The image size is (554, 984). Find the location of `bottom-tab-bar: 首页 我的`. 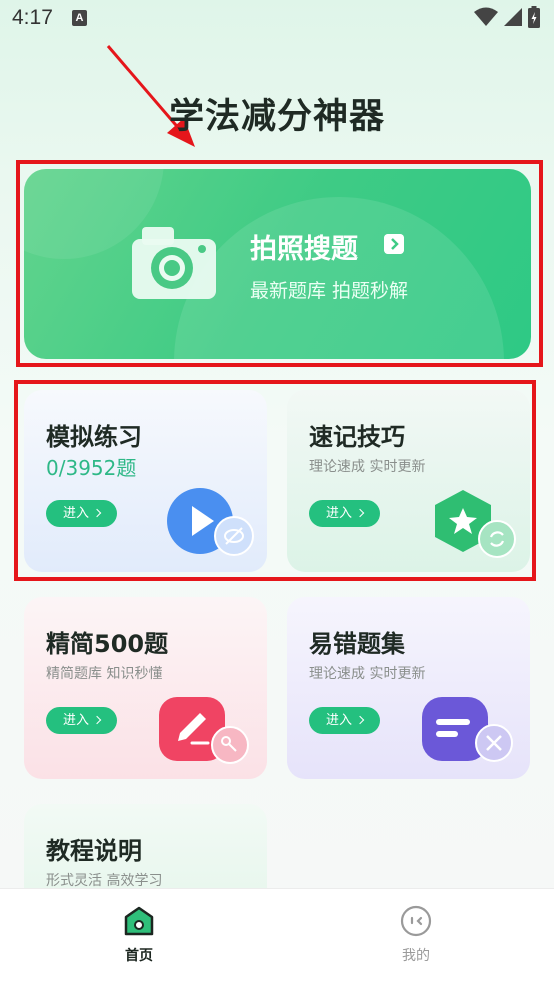

bottom-tab-bar: 首页 我的 is located at coordinates (277, 936).